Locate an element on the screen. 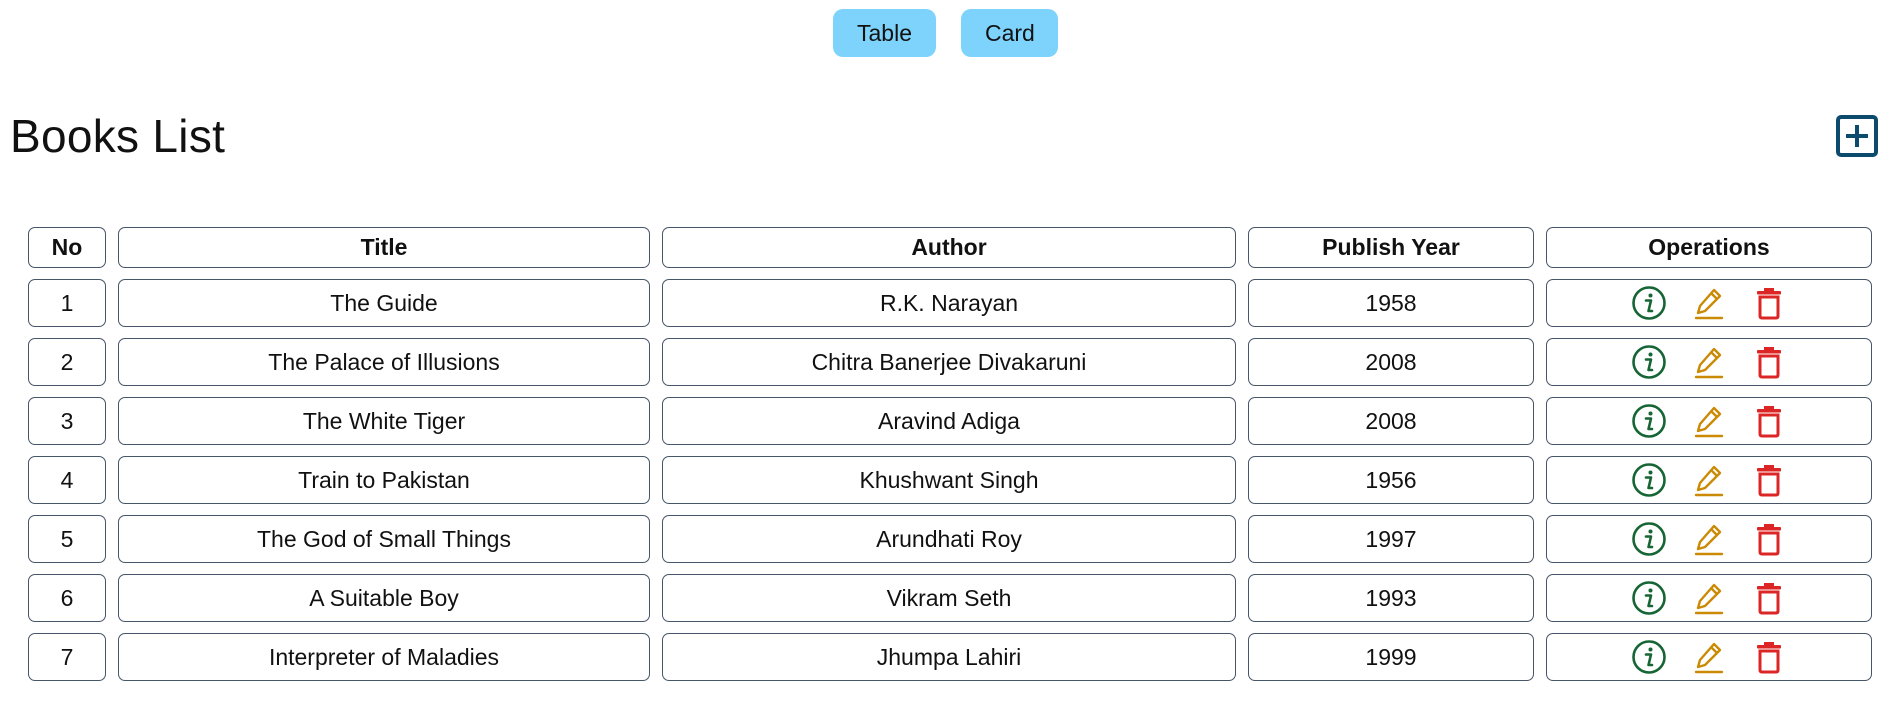  cell-no: 5 is located at coordinates (67, 539).